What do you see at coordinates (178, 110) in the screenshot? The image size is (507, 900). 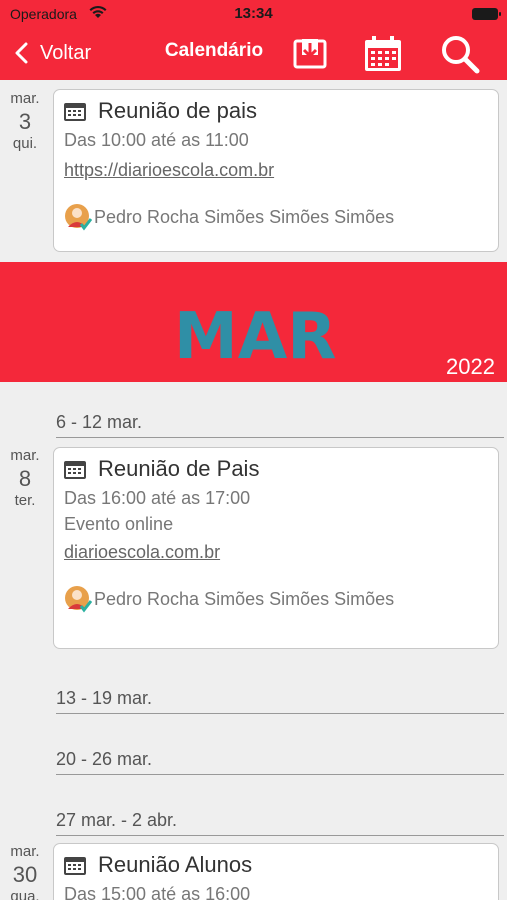 I see `event-title: Reunião de pais` at bounding box center [178, 110].